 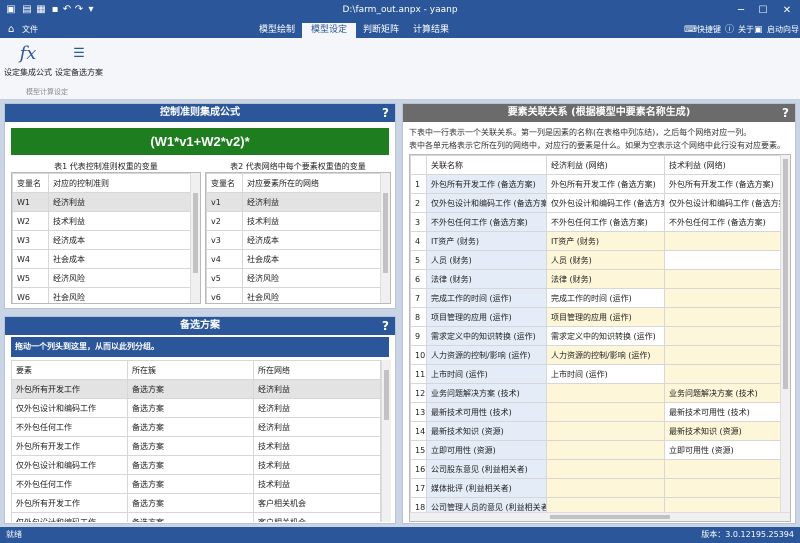 I want to click on table-row: 不外包任何工作 备选方案 技术利益, so click(x=196, y=484).